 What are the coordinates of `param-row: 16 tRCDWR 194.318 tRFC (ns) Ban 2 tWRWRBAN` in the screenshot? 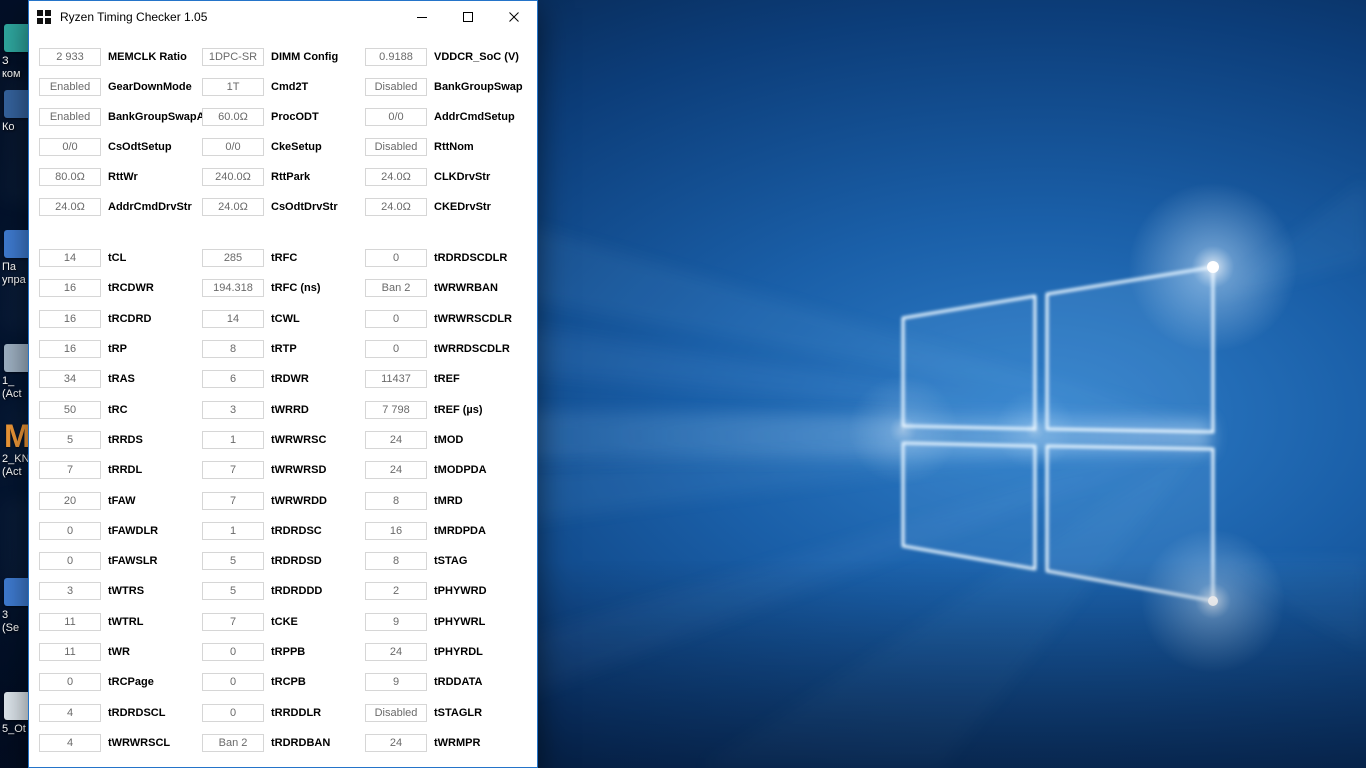 It's located at (283, 288).